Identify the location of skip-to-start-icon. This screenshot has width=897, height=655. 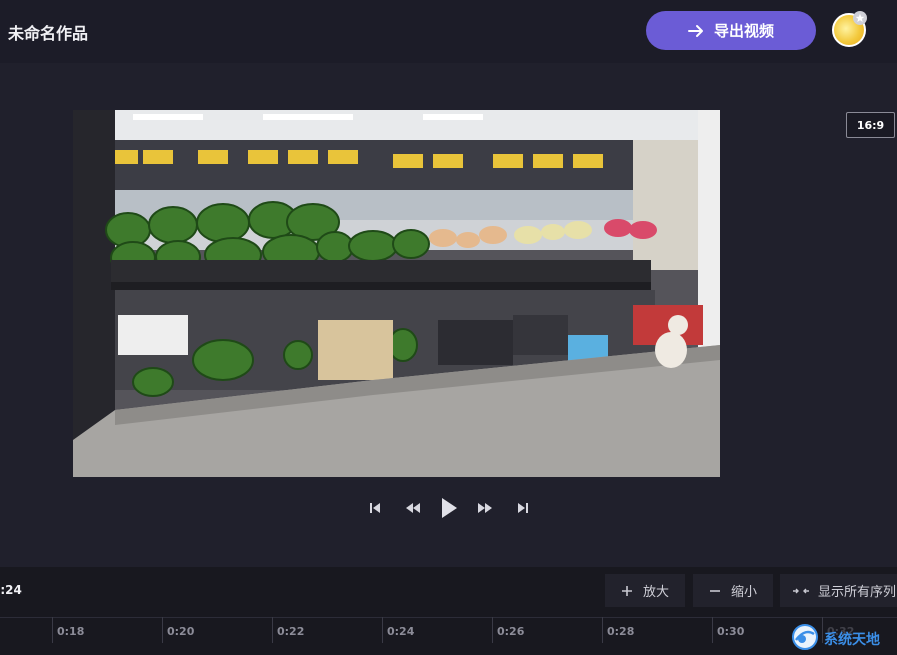
(375, 508).